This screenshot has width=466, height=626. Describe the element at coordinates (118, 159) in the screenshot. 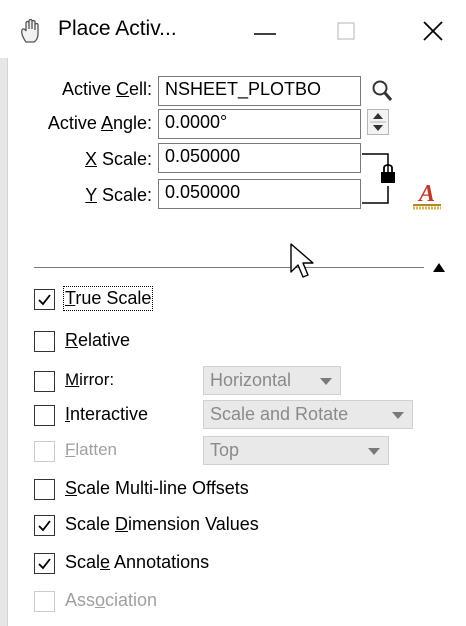

I see `x-scale-label: X Scale:` at that location.